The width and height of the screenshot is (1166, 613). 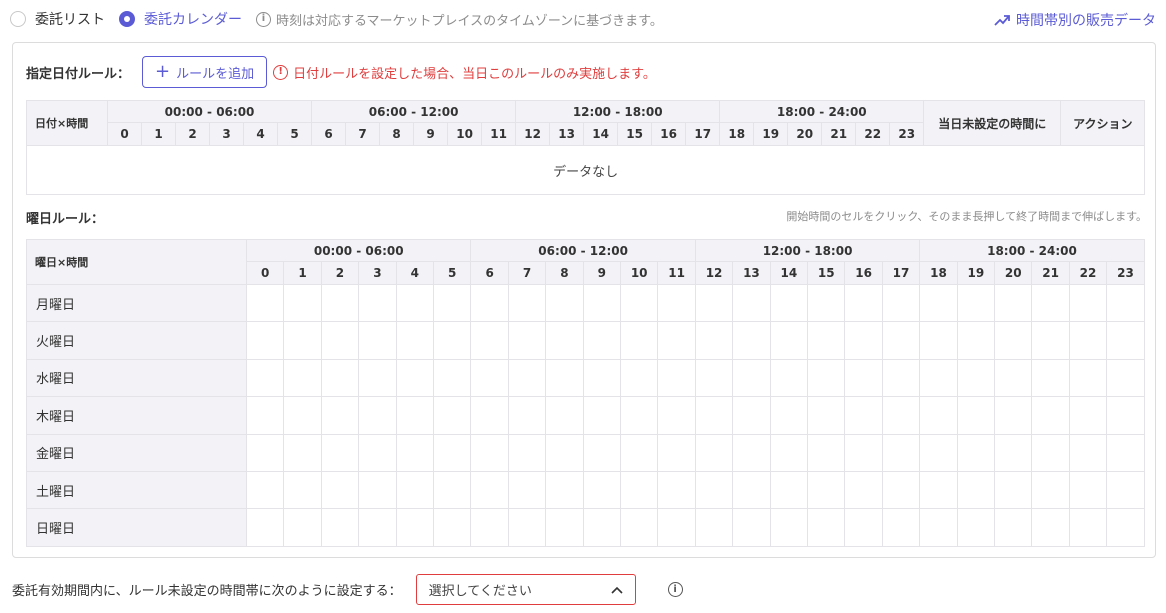 What do you see at coordinates (1075, 20) in the screenshot?
I see `hourly-sales-data-link: 時間帯別の販売データ` at bounding box center [1075, 20].